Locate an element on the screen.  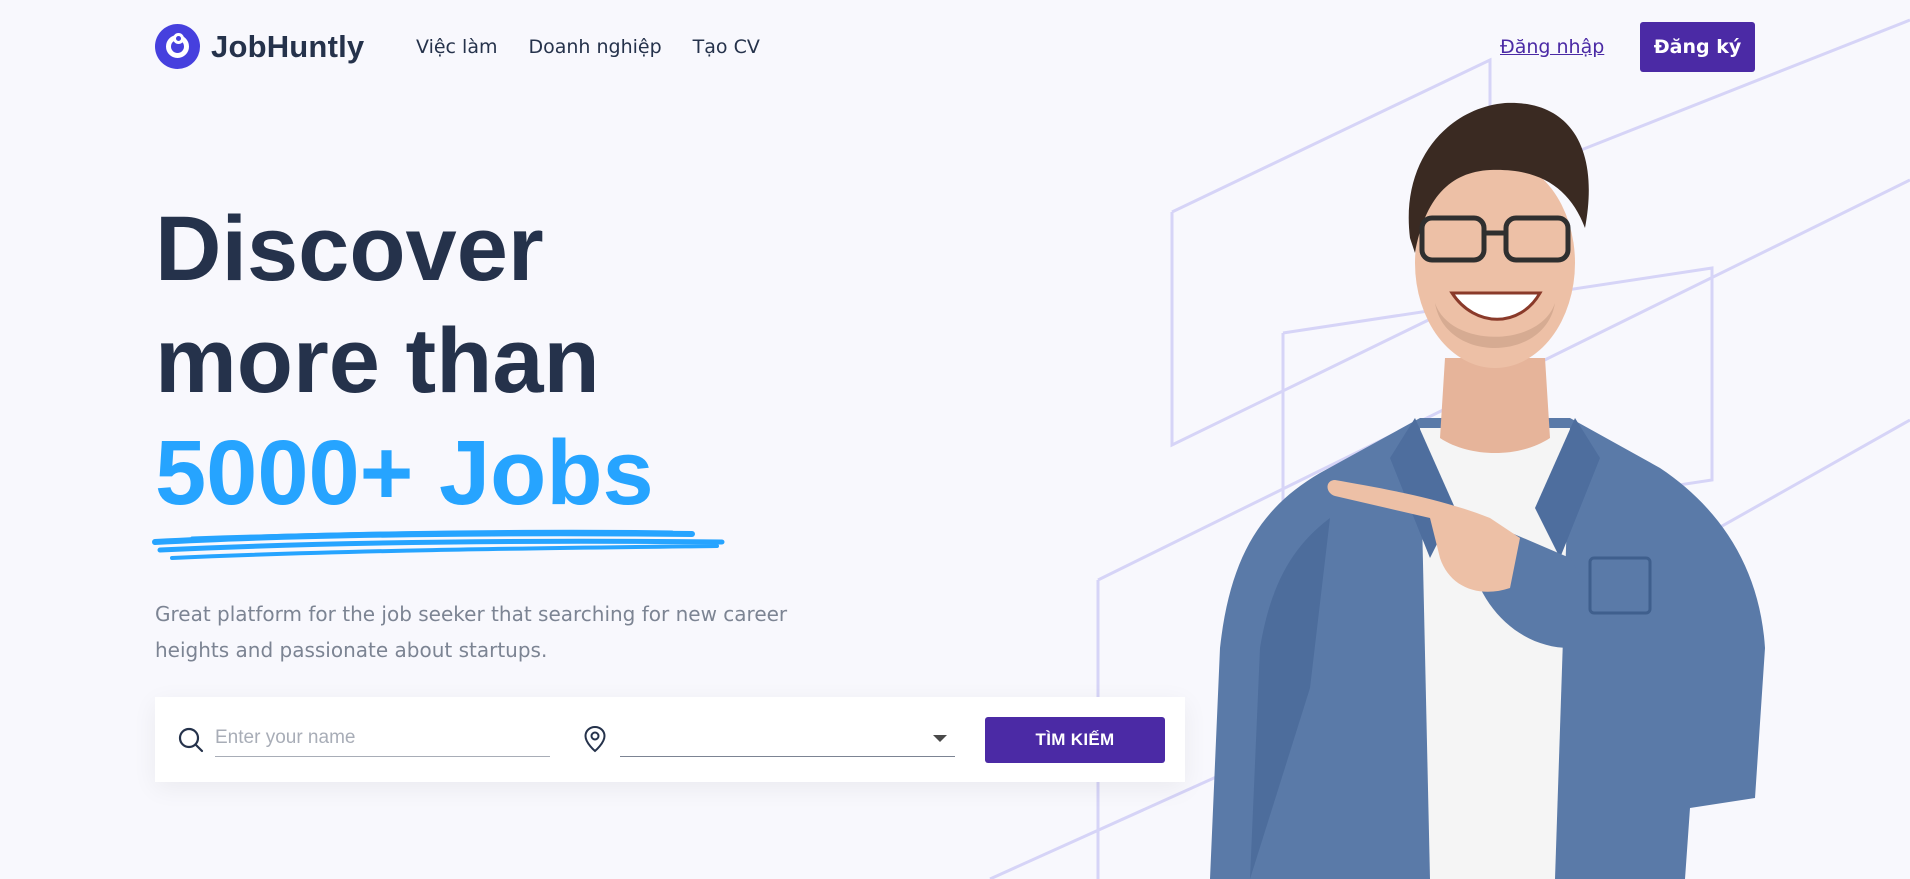
main-nav: Việc làm Doanh nghiệp Tạo CV is located at coordinates (588, 47).